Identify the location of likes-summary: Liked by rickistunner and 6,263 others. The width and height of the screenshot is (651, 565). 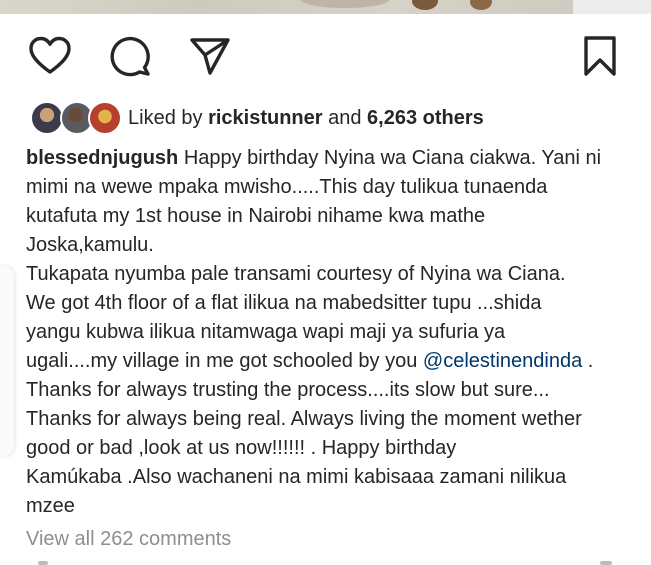
(257, 118).